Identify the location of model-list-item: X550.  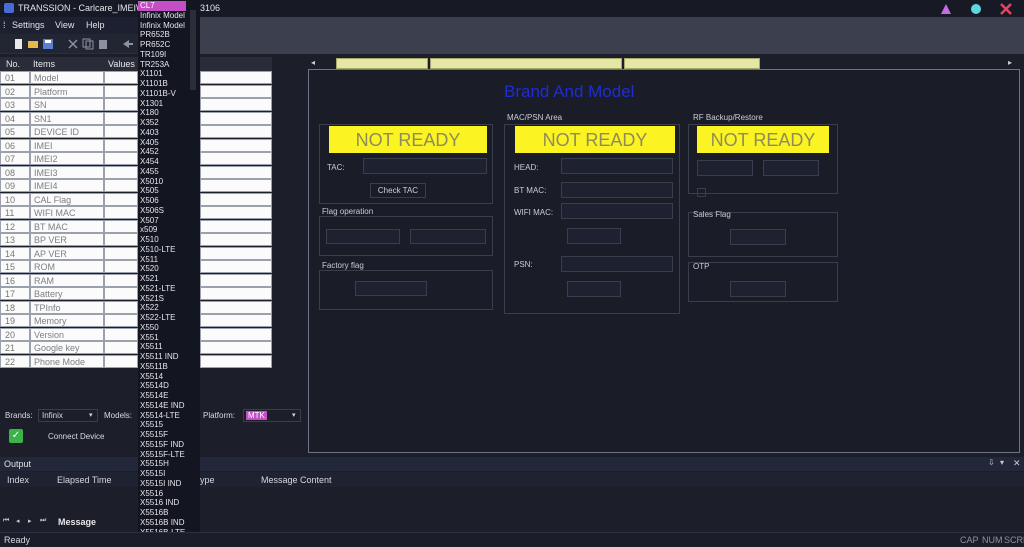
(163, 328).